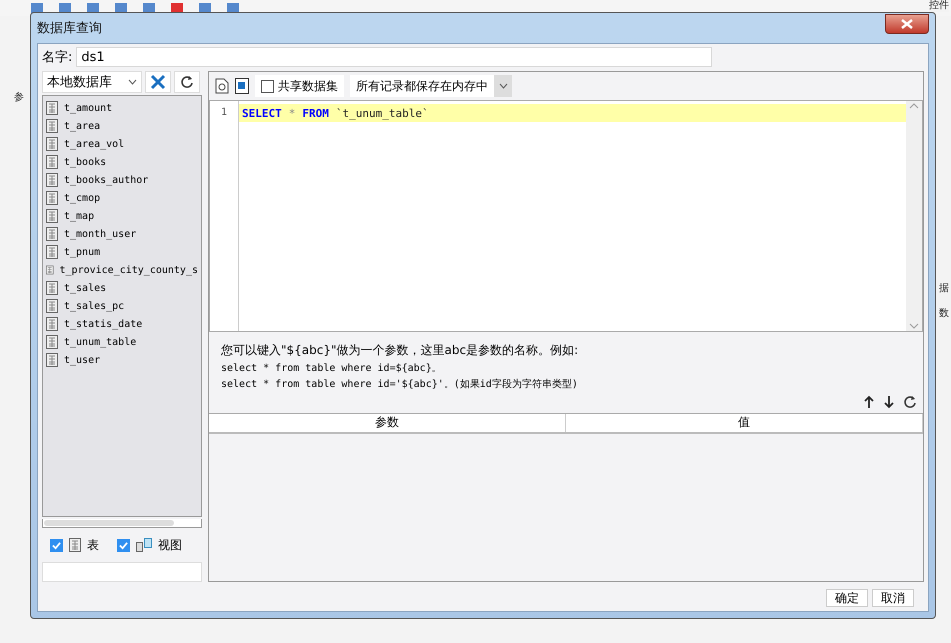  Describe the element at coordinates (88, 108) in the screenshot. I see `table-item: t_amount` at that location.